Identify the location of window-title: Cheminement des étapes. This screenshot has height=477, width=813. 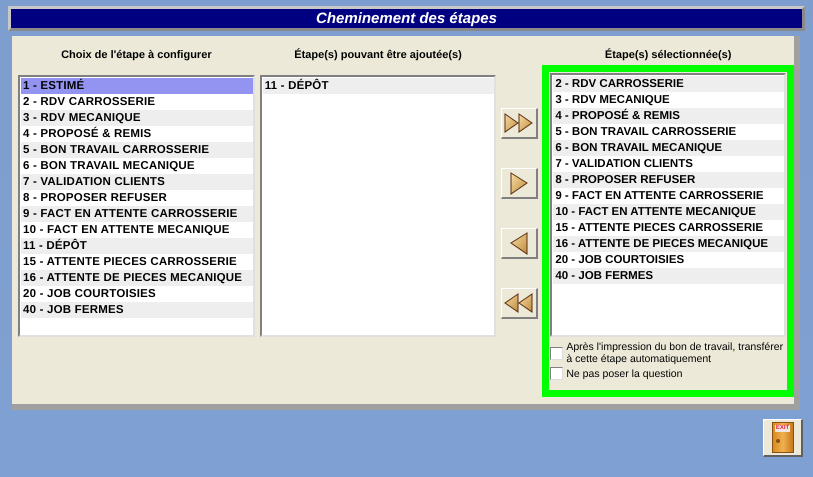
(406, 18).